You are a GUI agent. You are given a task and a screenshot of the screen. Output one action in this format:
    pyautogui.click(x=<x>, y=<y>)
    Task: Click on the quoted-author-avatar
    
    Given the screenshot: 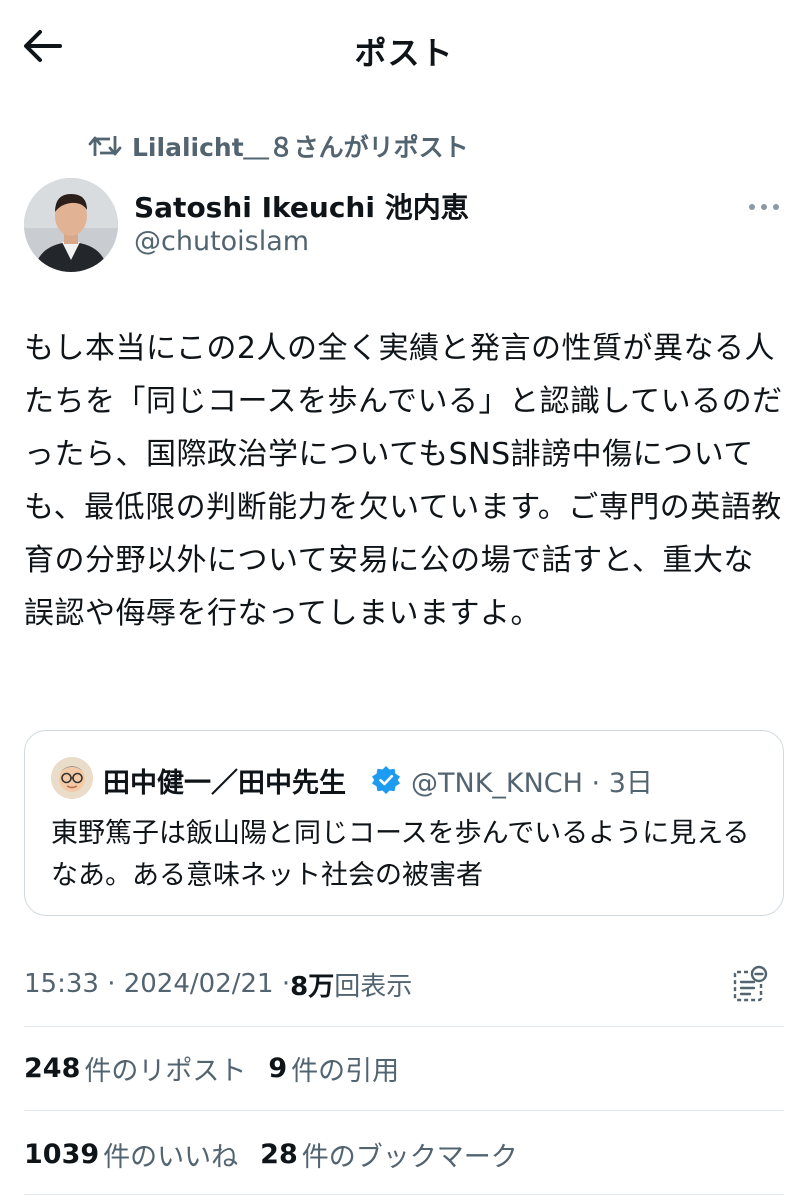 What is the action you would take?
    pyautogui.click(x=72, y=778)
    